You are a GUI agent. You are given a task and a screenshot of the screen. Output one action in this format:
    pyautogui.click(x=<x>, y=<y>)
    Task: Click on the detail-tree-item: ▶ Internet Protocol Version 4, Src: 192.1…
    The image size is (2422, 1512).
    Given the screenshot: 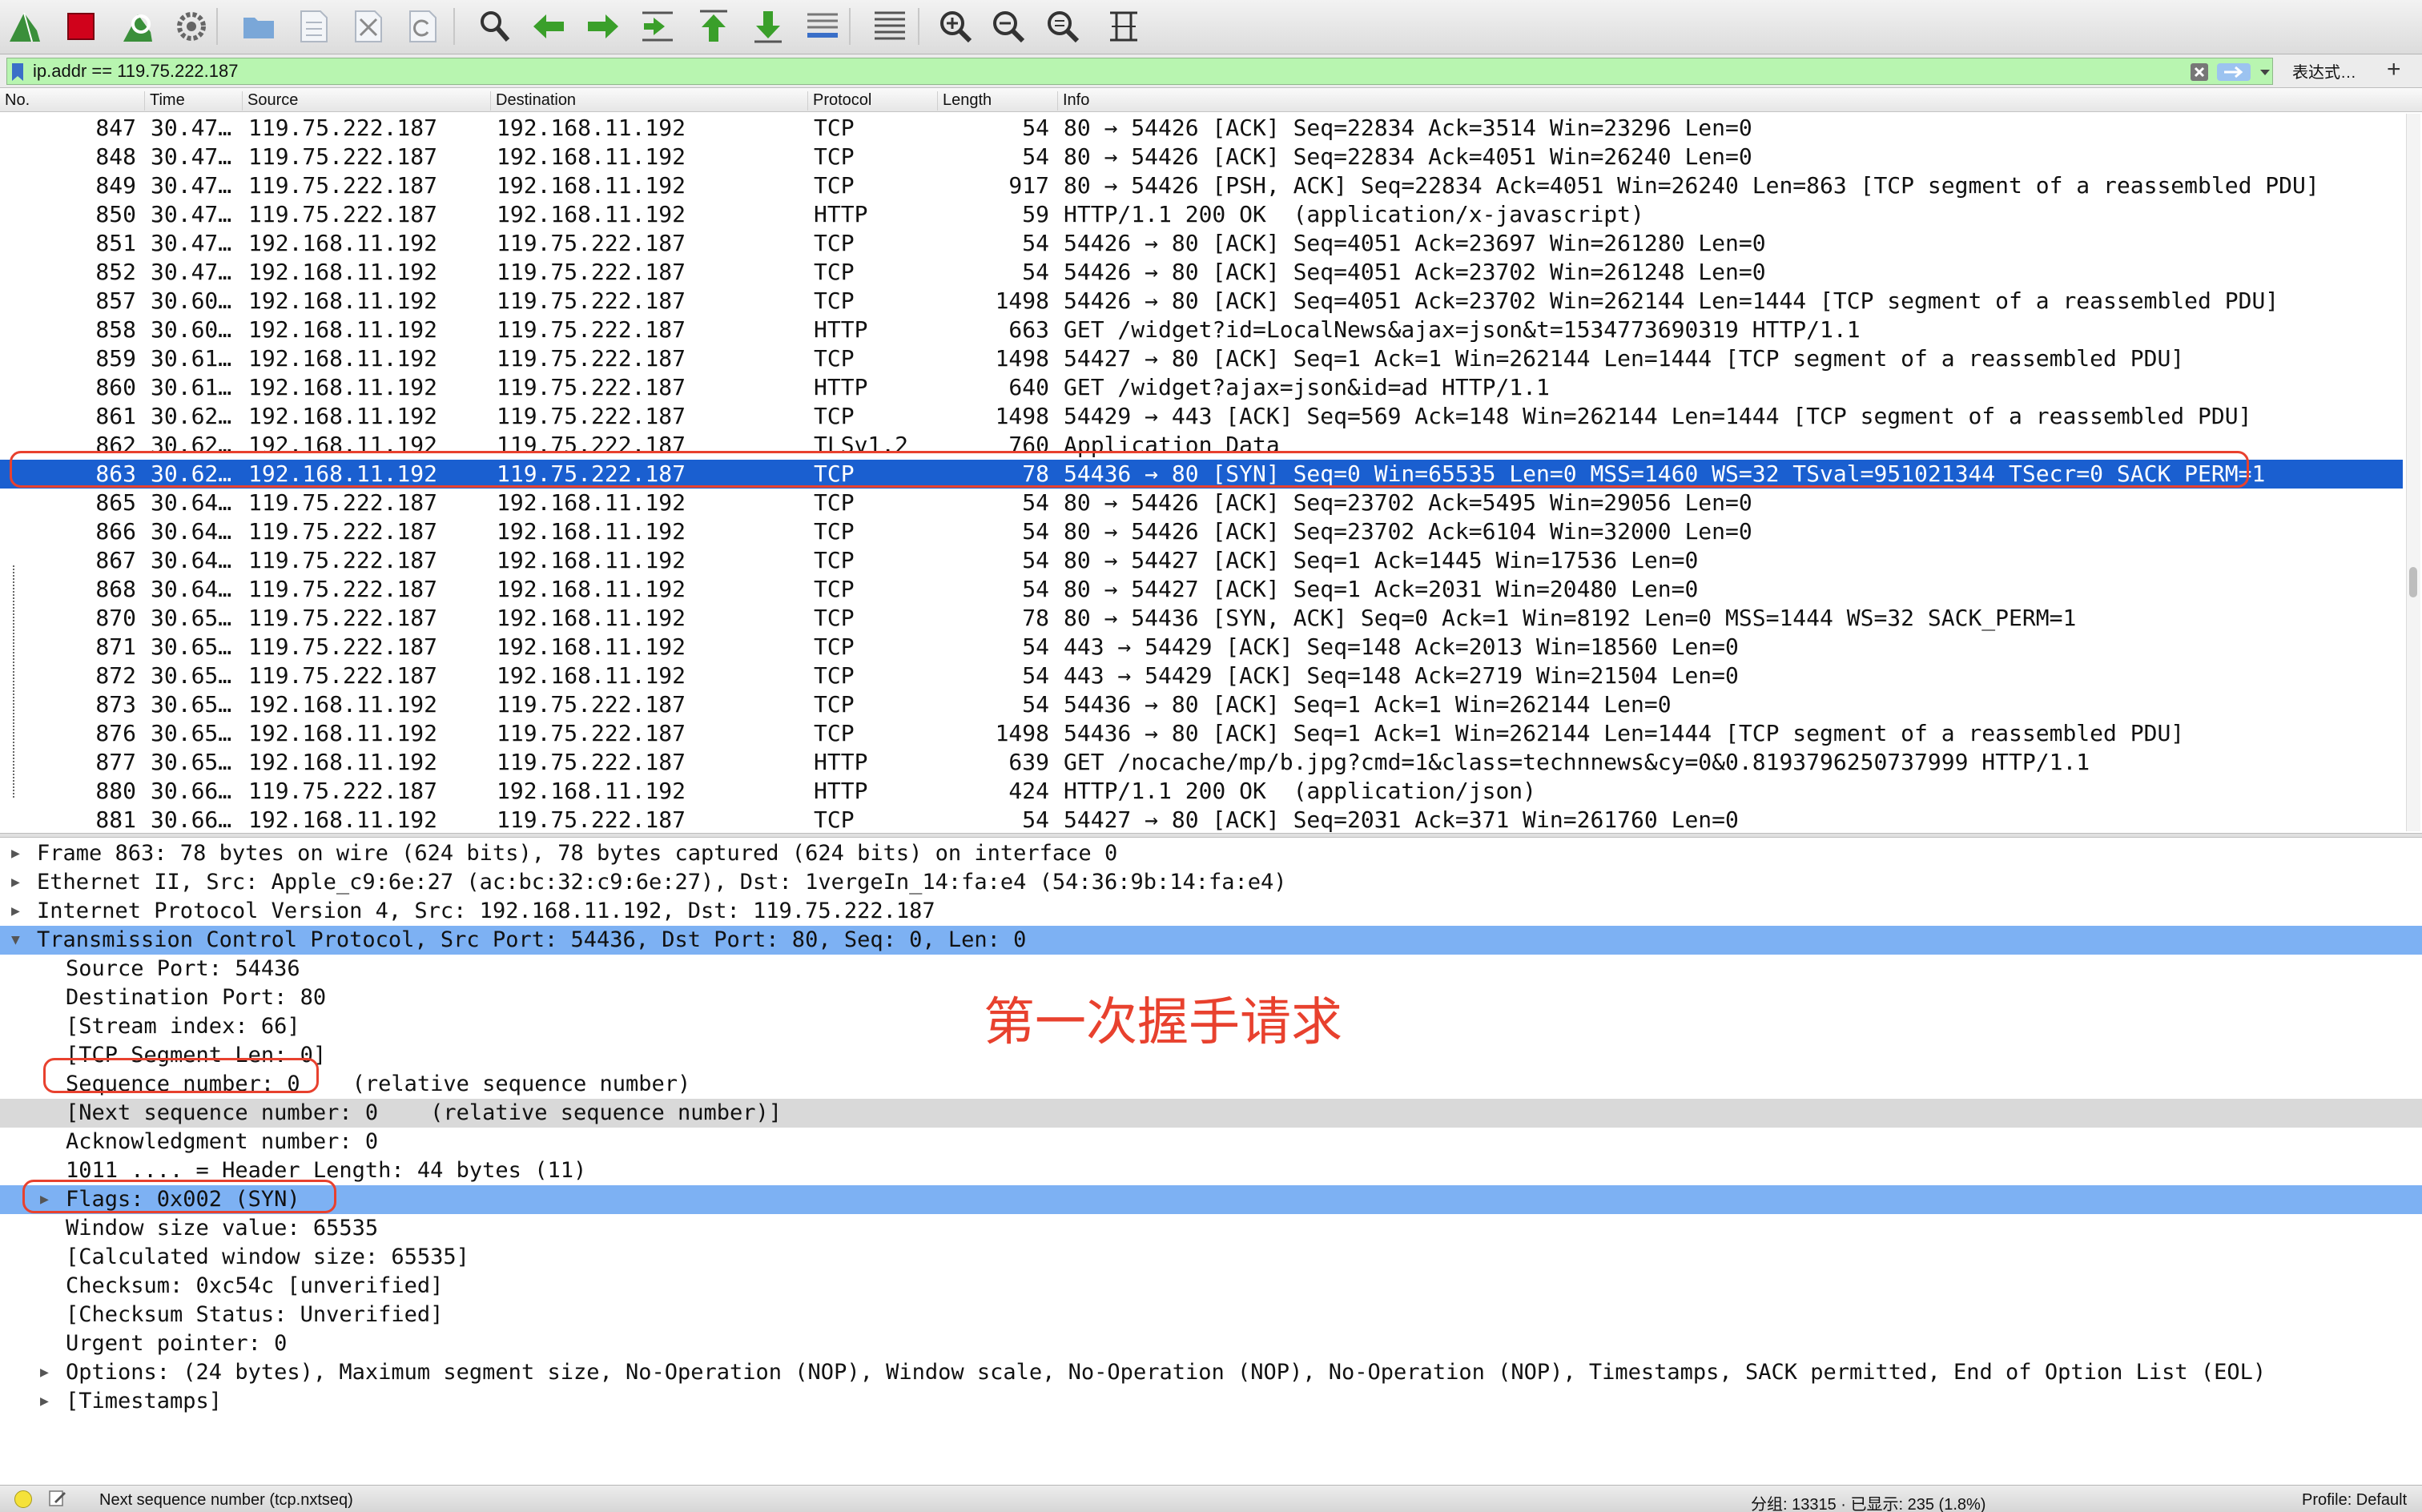 What is the action you would take?
    pyautogui.click(x=1211, y=911)
    